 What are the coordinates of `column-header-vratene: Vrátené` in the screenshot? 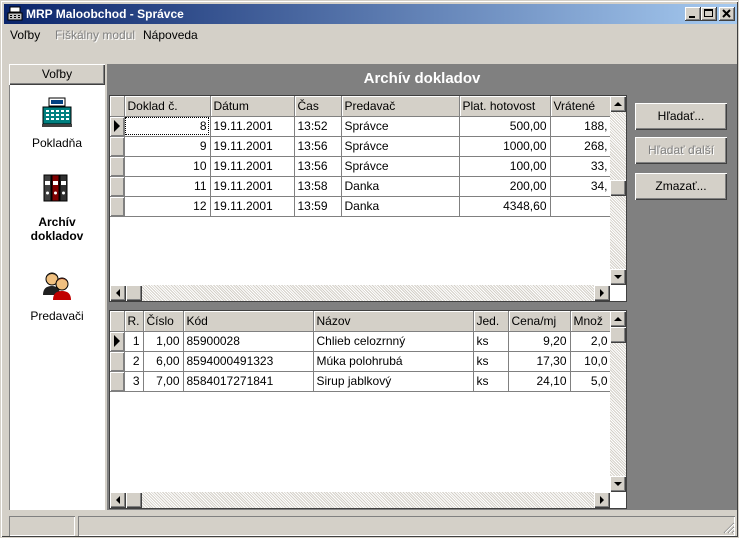 It's located at (581, 106).